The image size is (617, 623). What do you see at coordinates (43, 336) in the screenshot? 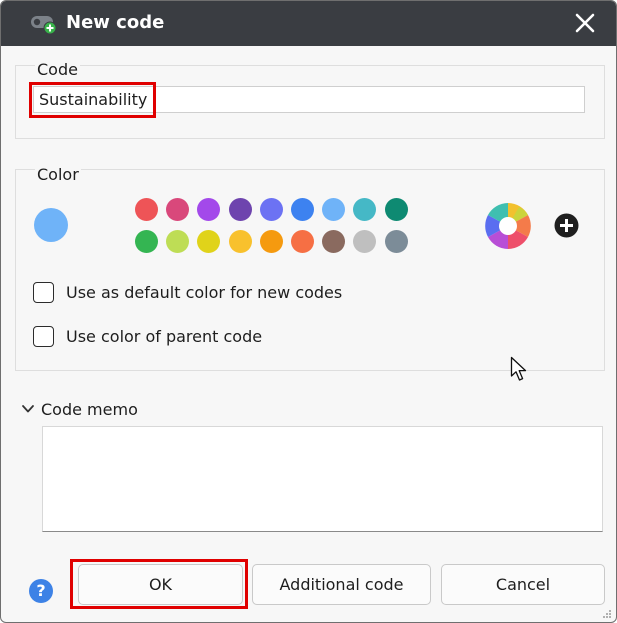
I see `parent-color-checkbox` at bounding box center [43, 336].